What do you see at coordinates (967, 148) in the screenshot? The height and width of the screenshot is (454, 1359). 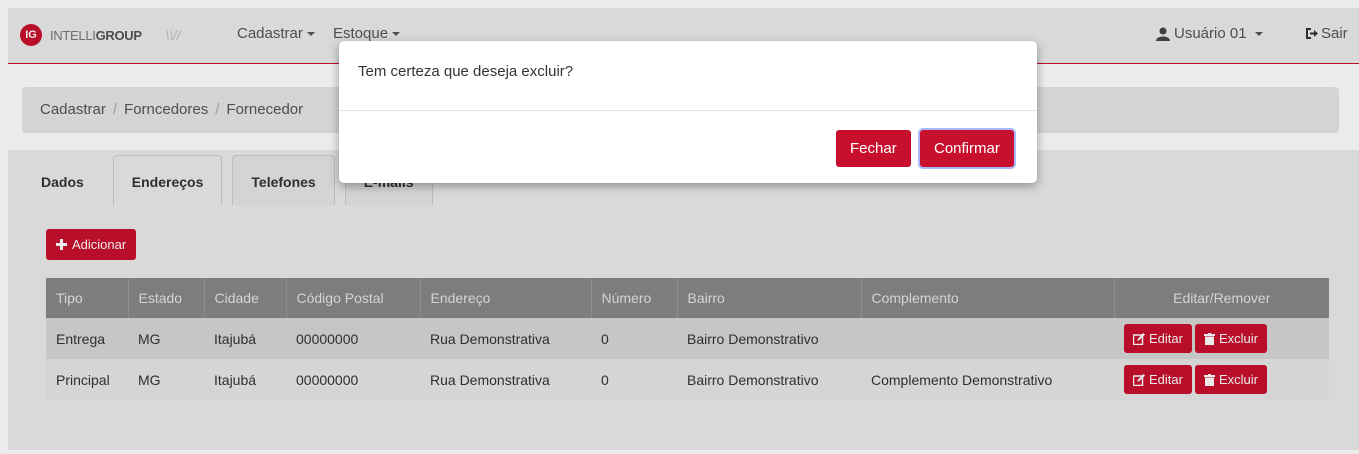 I see `confirm-button: Confirmar` at bounding box center [967, 148].